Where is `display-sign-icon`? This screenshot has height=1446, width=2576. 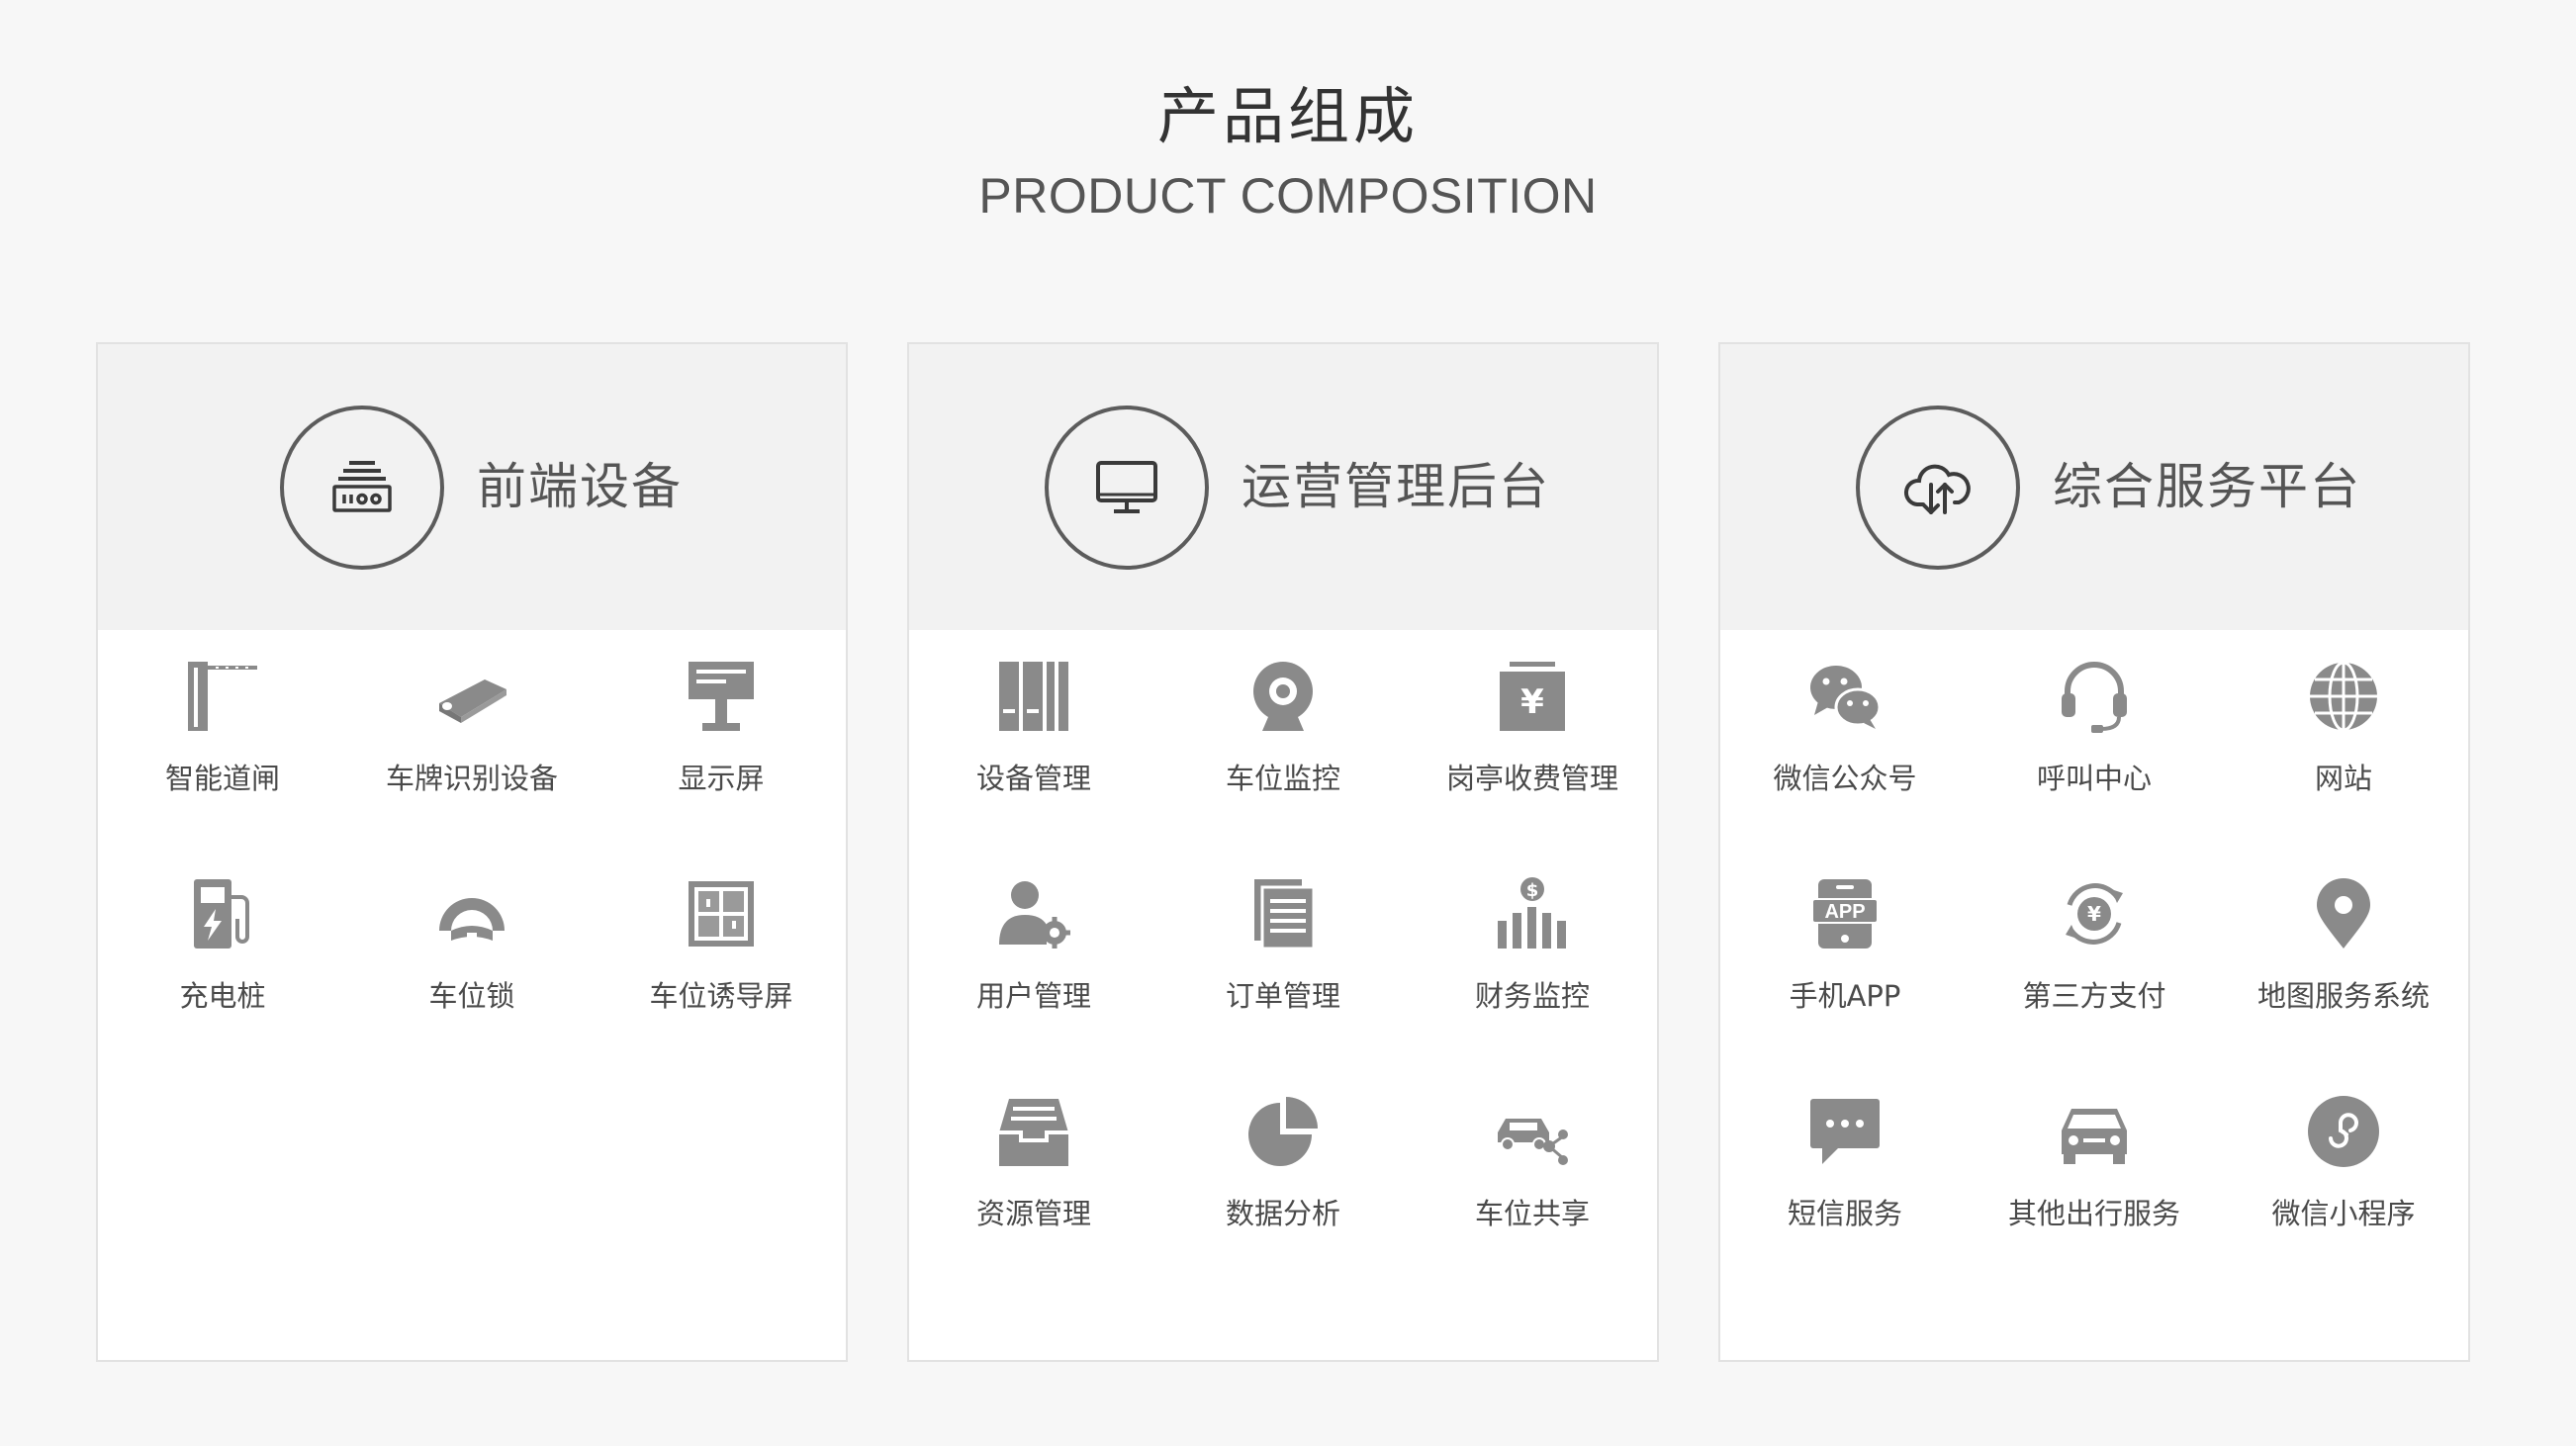 display-sign-icon is located at coordinates (721, 696).